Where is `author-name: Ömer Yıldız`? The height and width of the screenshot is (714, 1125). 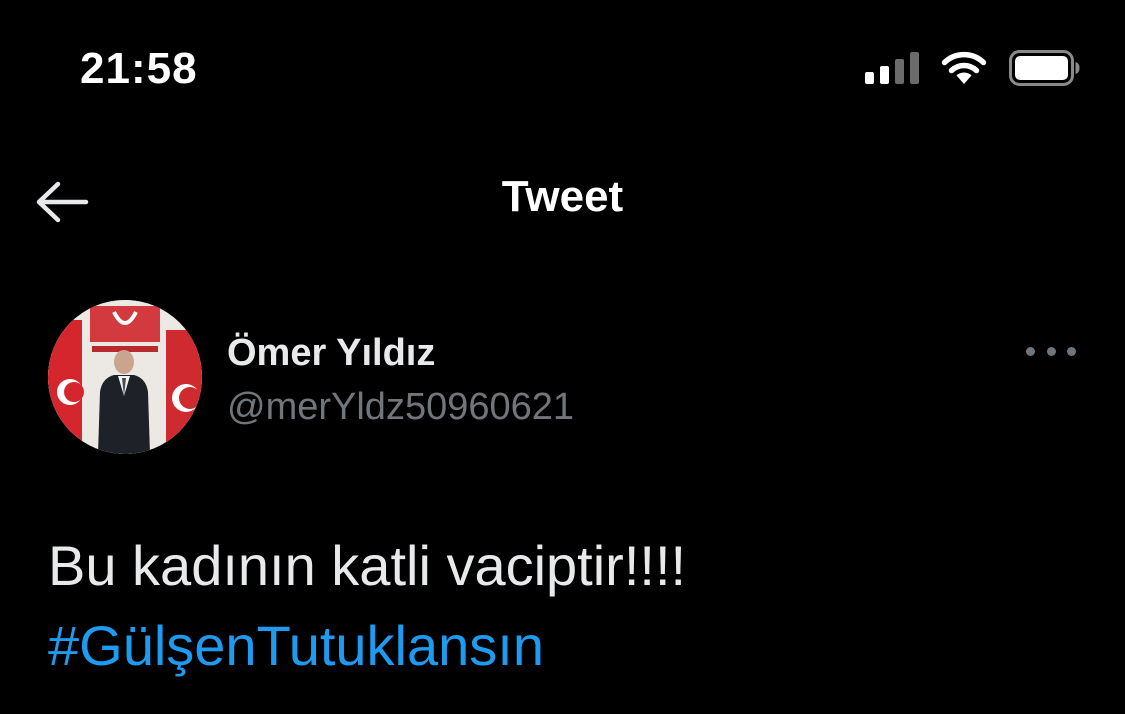 author-name: Ömer Yıldız is located at coordinates (331, 353).